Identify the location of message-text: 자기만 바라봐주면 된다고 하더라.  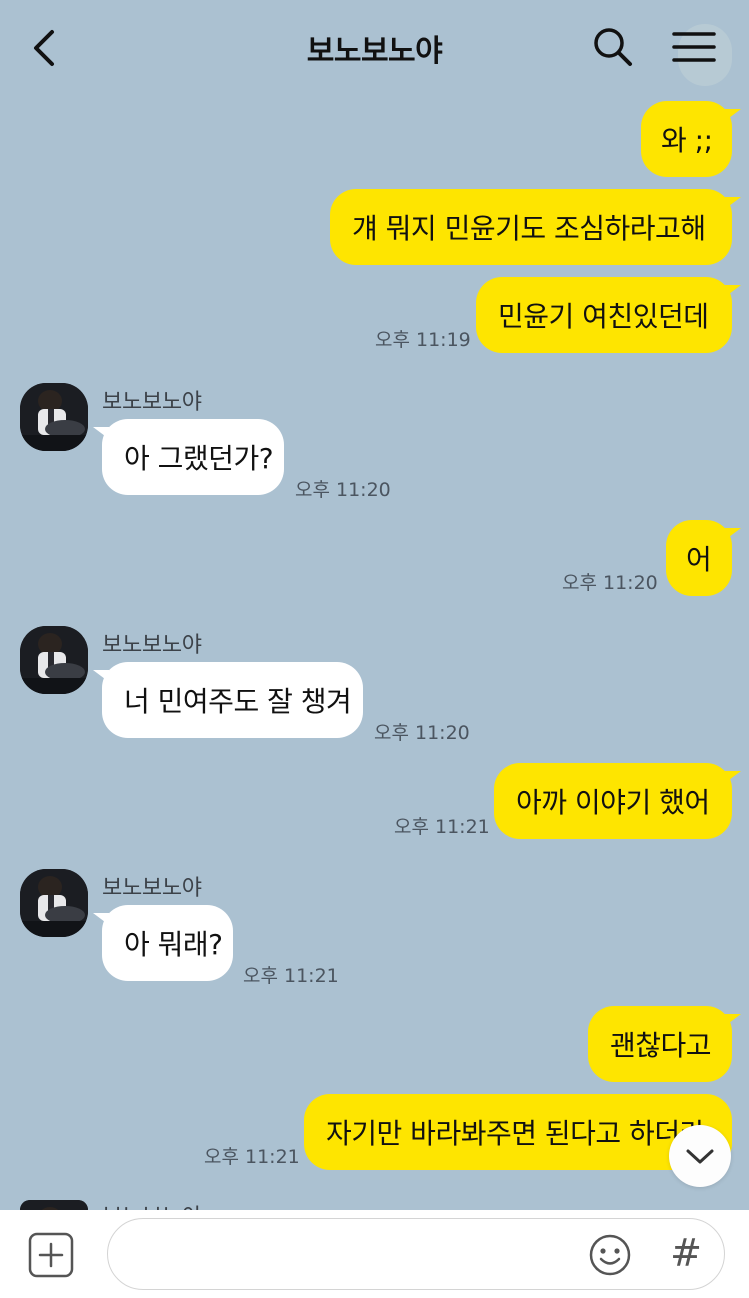
(515, 1133).